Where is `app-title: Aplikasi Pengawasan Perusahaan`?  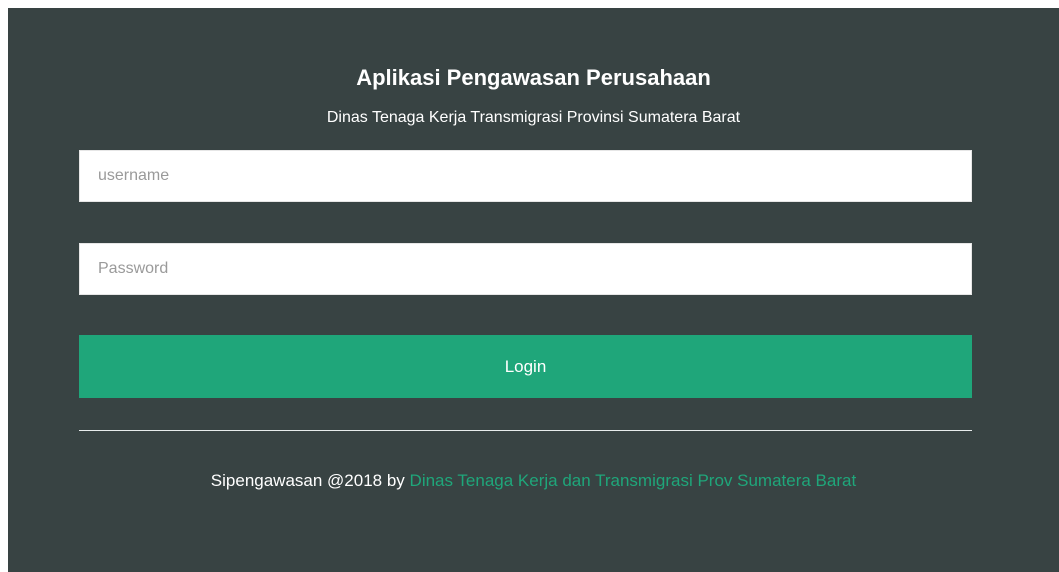 app-title: Aplikasi Pengawasan Perusahaan is located at coordinates (533, 77).